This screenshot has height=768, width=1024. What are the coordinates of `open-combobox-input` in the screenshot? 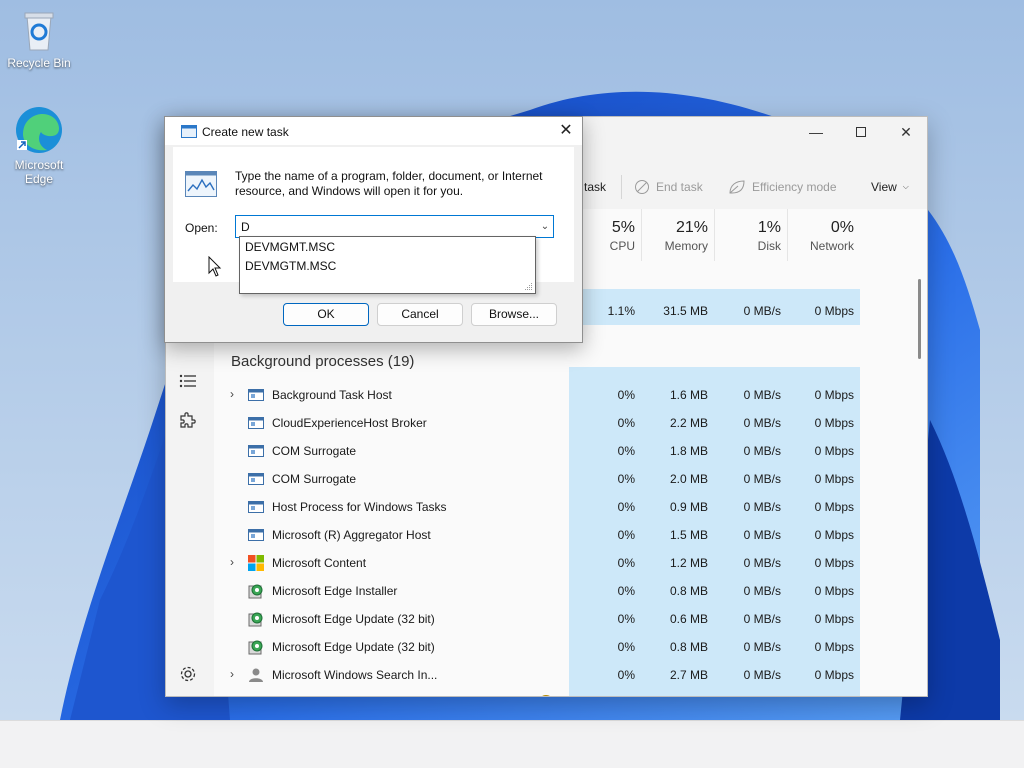 It's located at (394, 226).